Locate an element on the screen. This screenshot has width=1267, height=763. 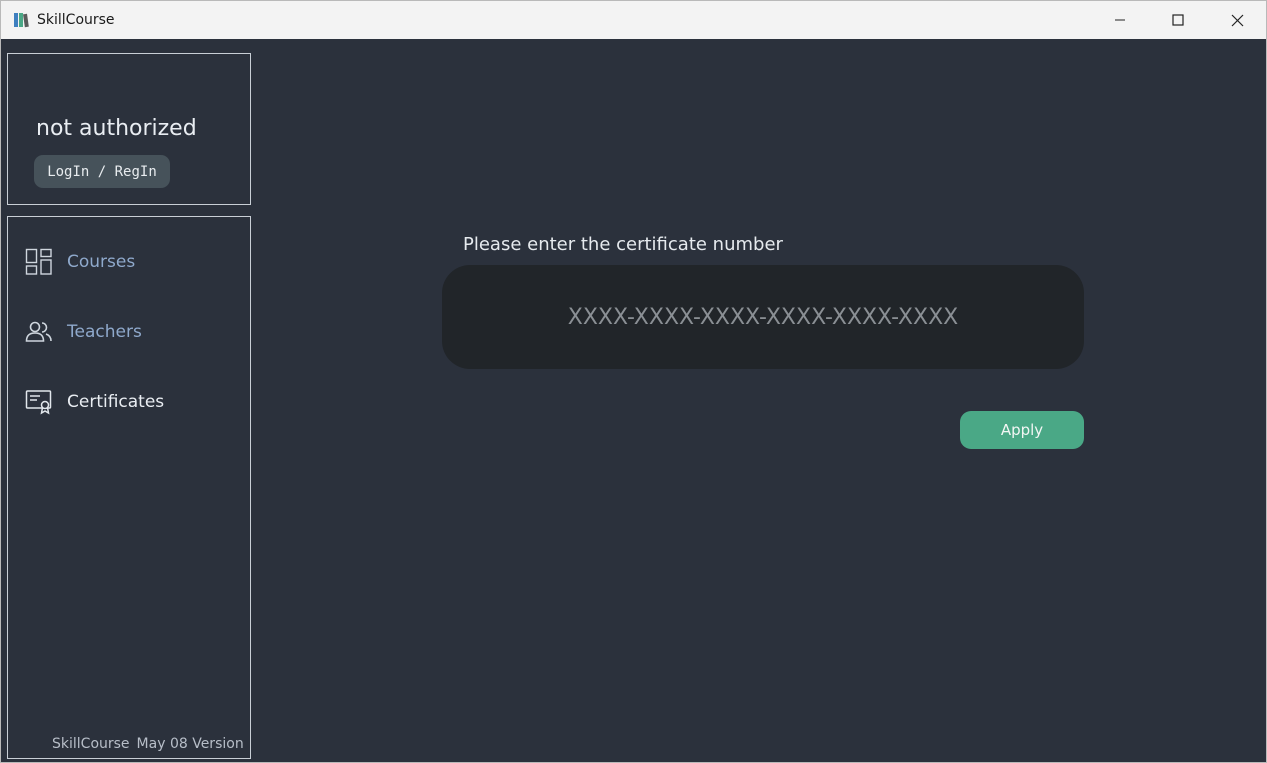
window-title: SkillCourse is located at coordinates (76, 20).